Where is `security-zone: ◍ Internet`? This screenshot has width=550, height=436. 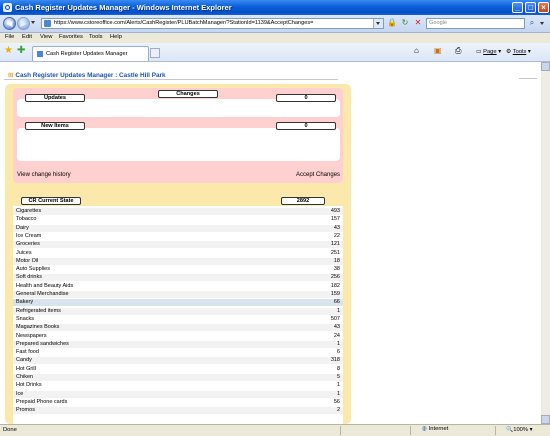
security-zone: ◍ Internet is located at coordinates (435, 429).